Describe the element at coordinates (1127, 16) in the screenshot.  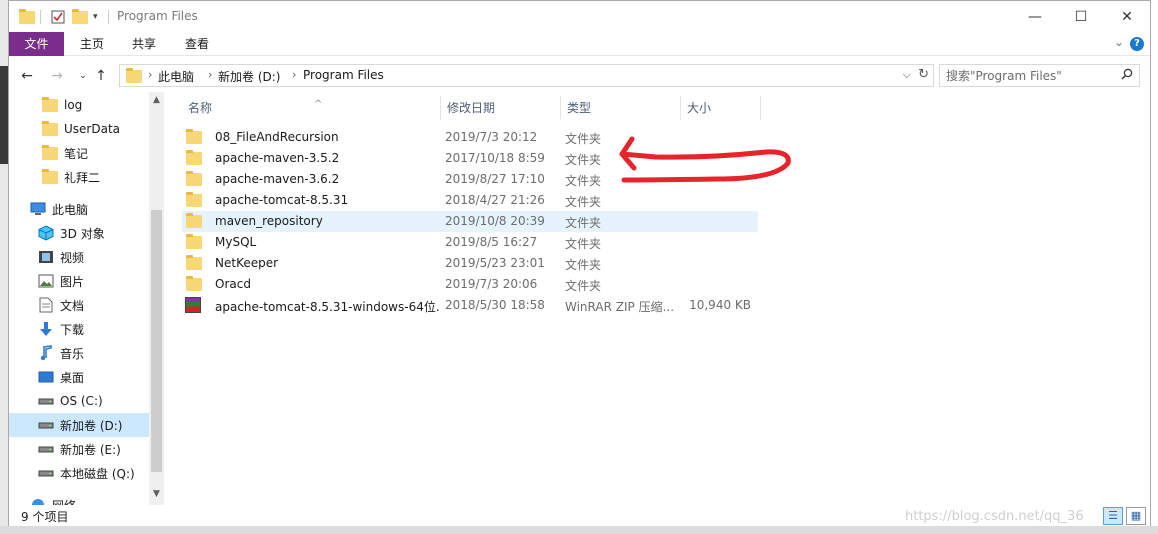
I see `close-button: ✕` at that location.